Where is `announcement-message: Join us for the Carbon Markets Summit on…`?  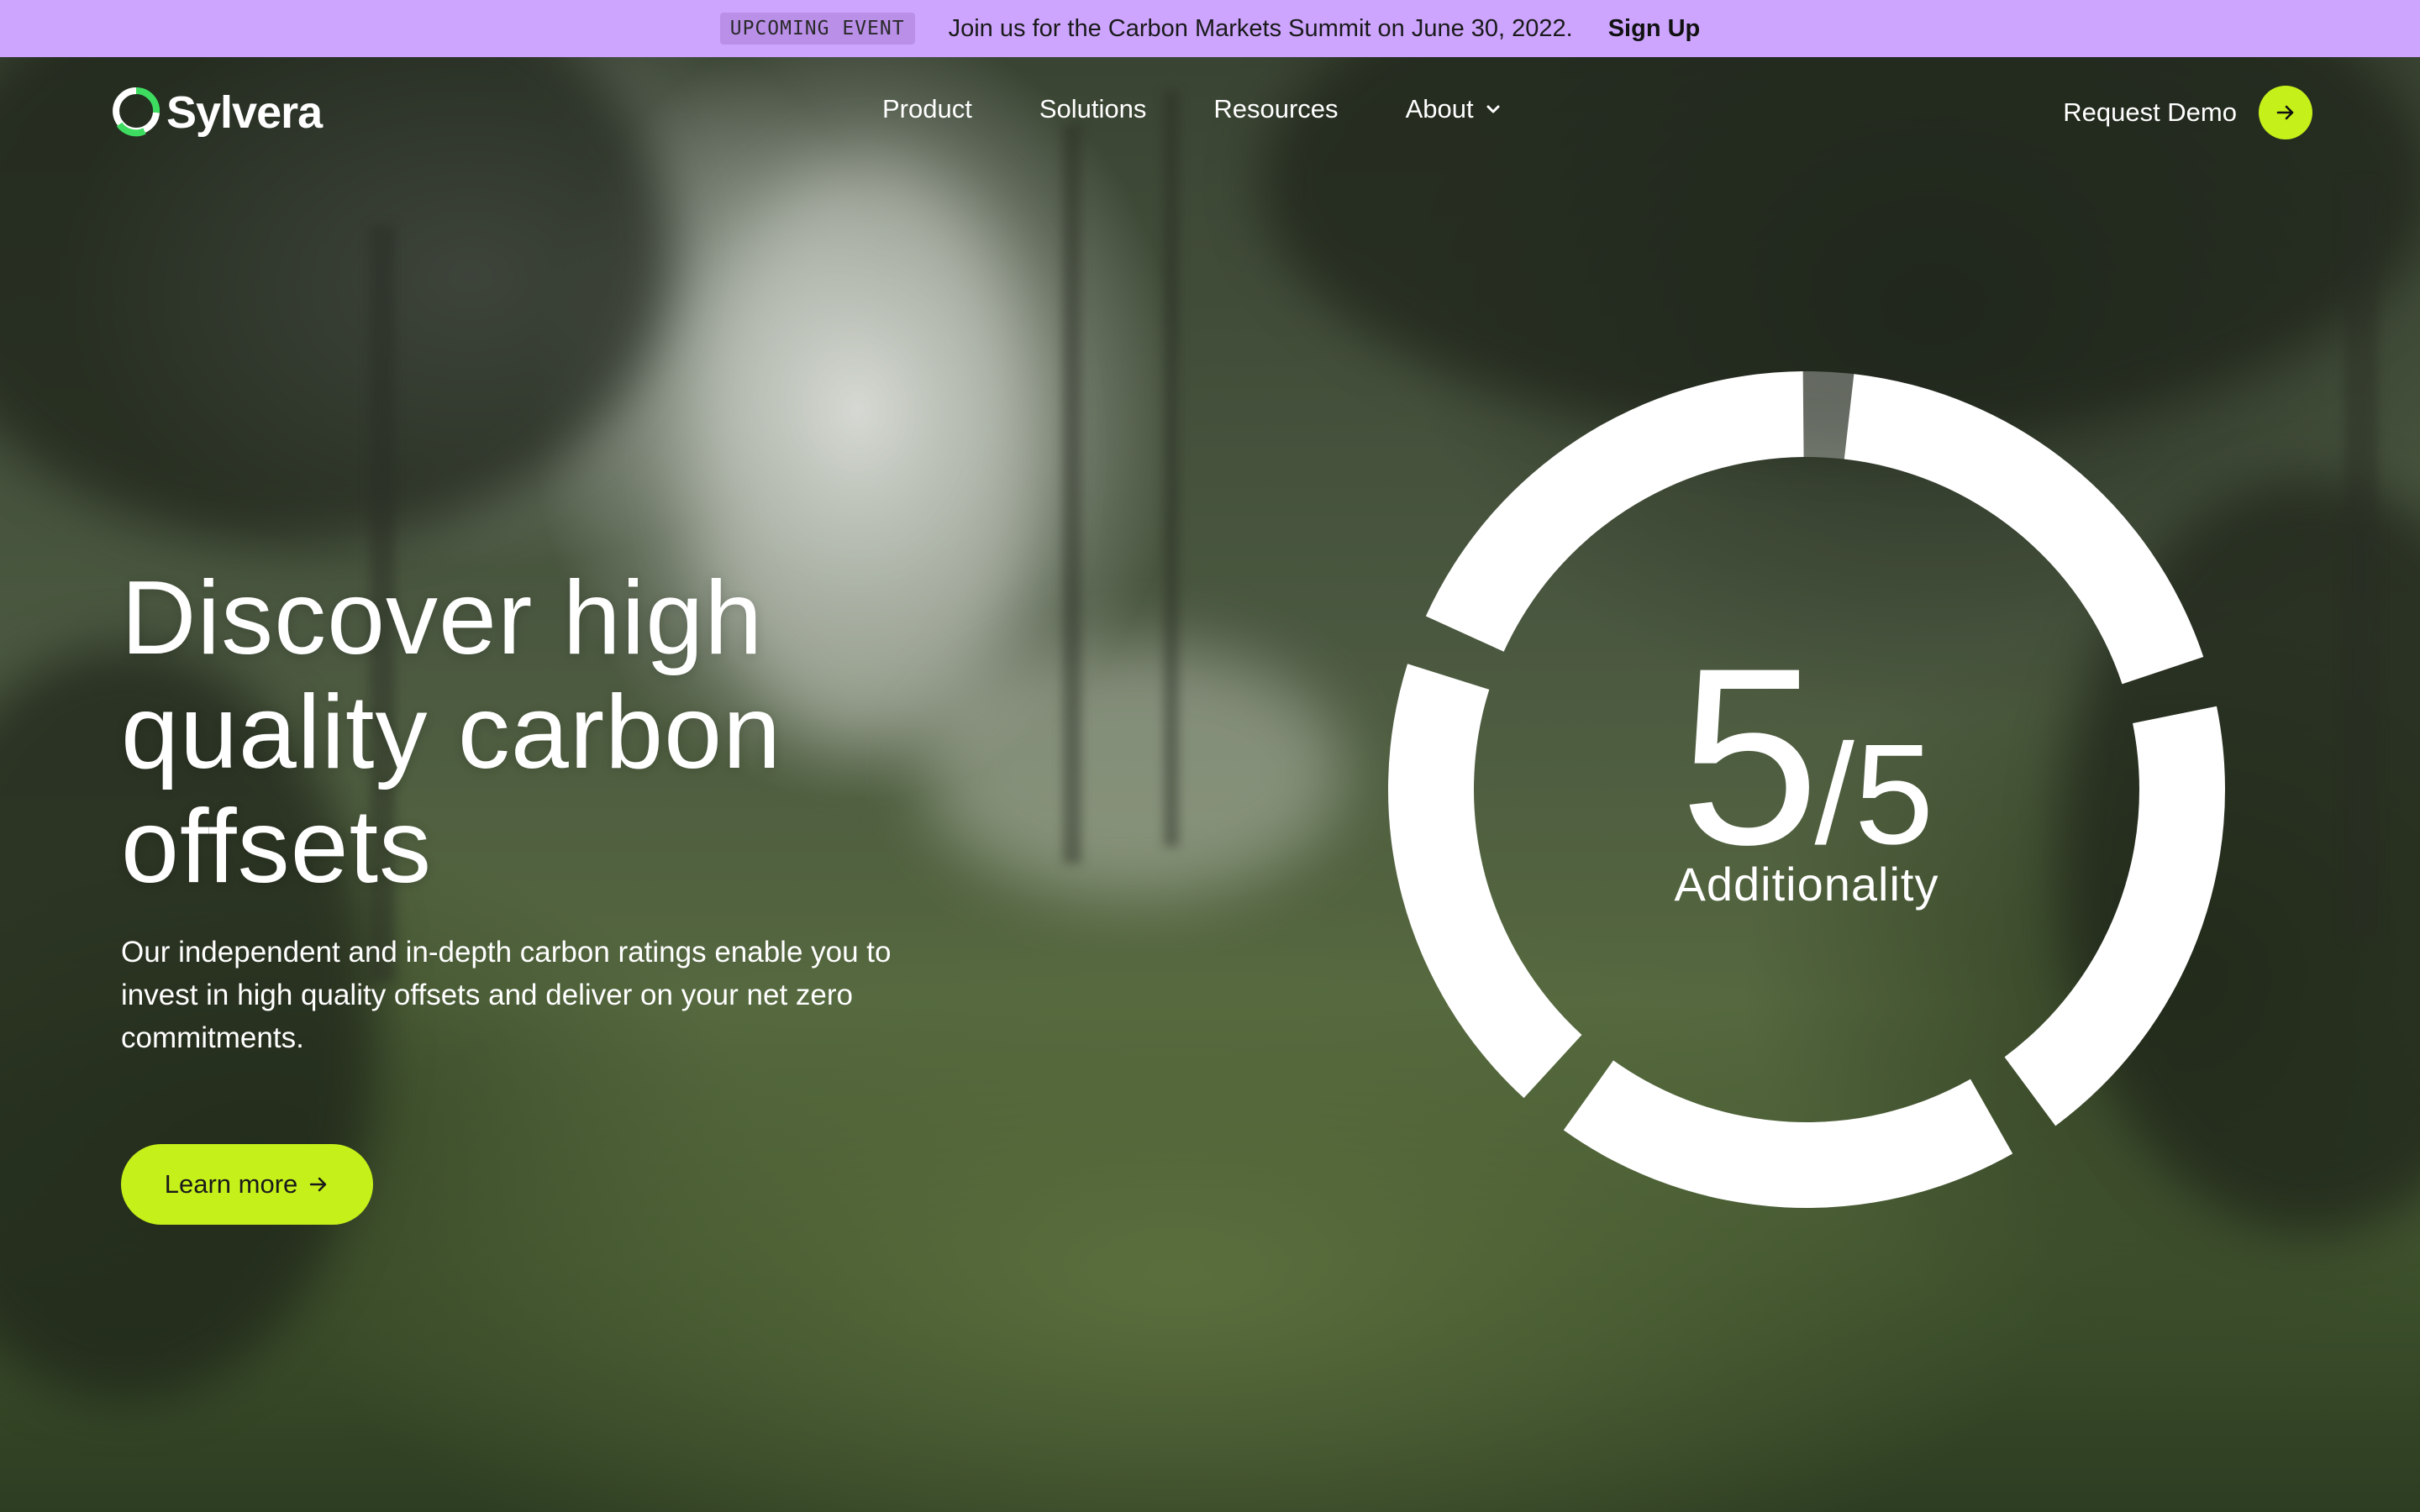
announcement-message: Join us for the Carbon Markets Summit on… is located at coordinates (1260, 28).